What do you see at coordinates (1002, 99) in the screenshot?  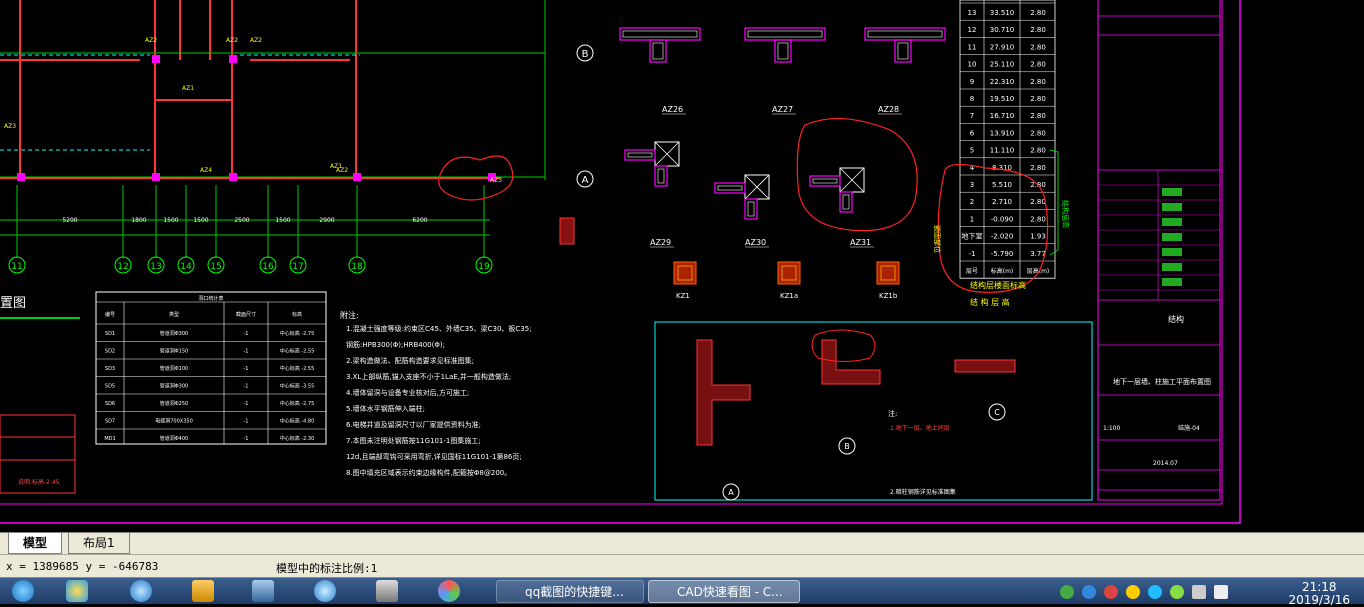 I see `elevation-value: 19.510` at bounding box center [1002, 99].